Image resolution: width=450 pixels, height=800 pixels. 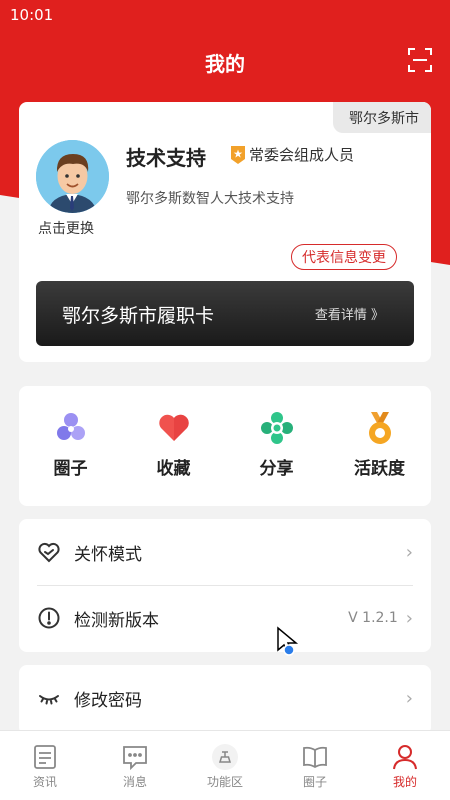 What do you see at coordinates (108, 554) in the screenshot?
I see `menu-label: 关怀模式` at bounding box center [108, 554].